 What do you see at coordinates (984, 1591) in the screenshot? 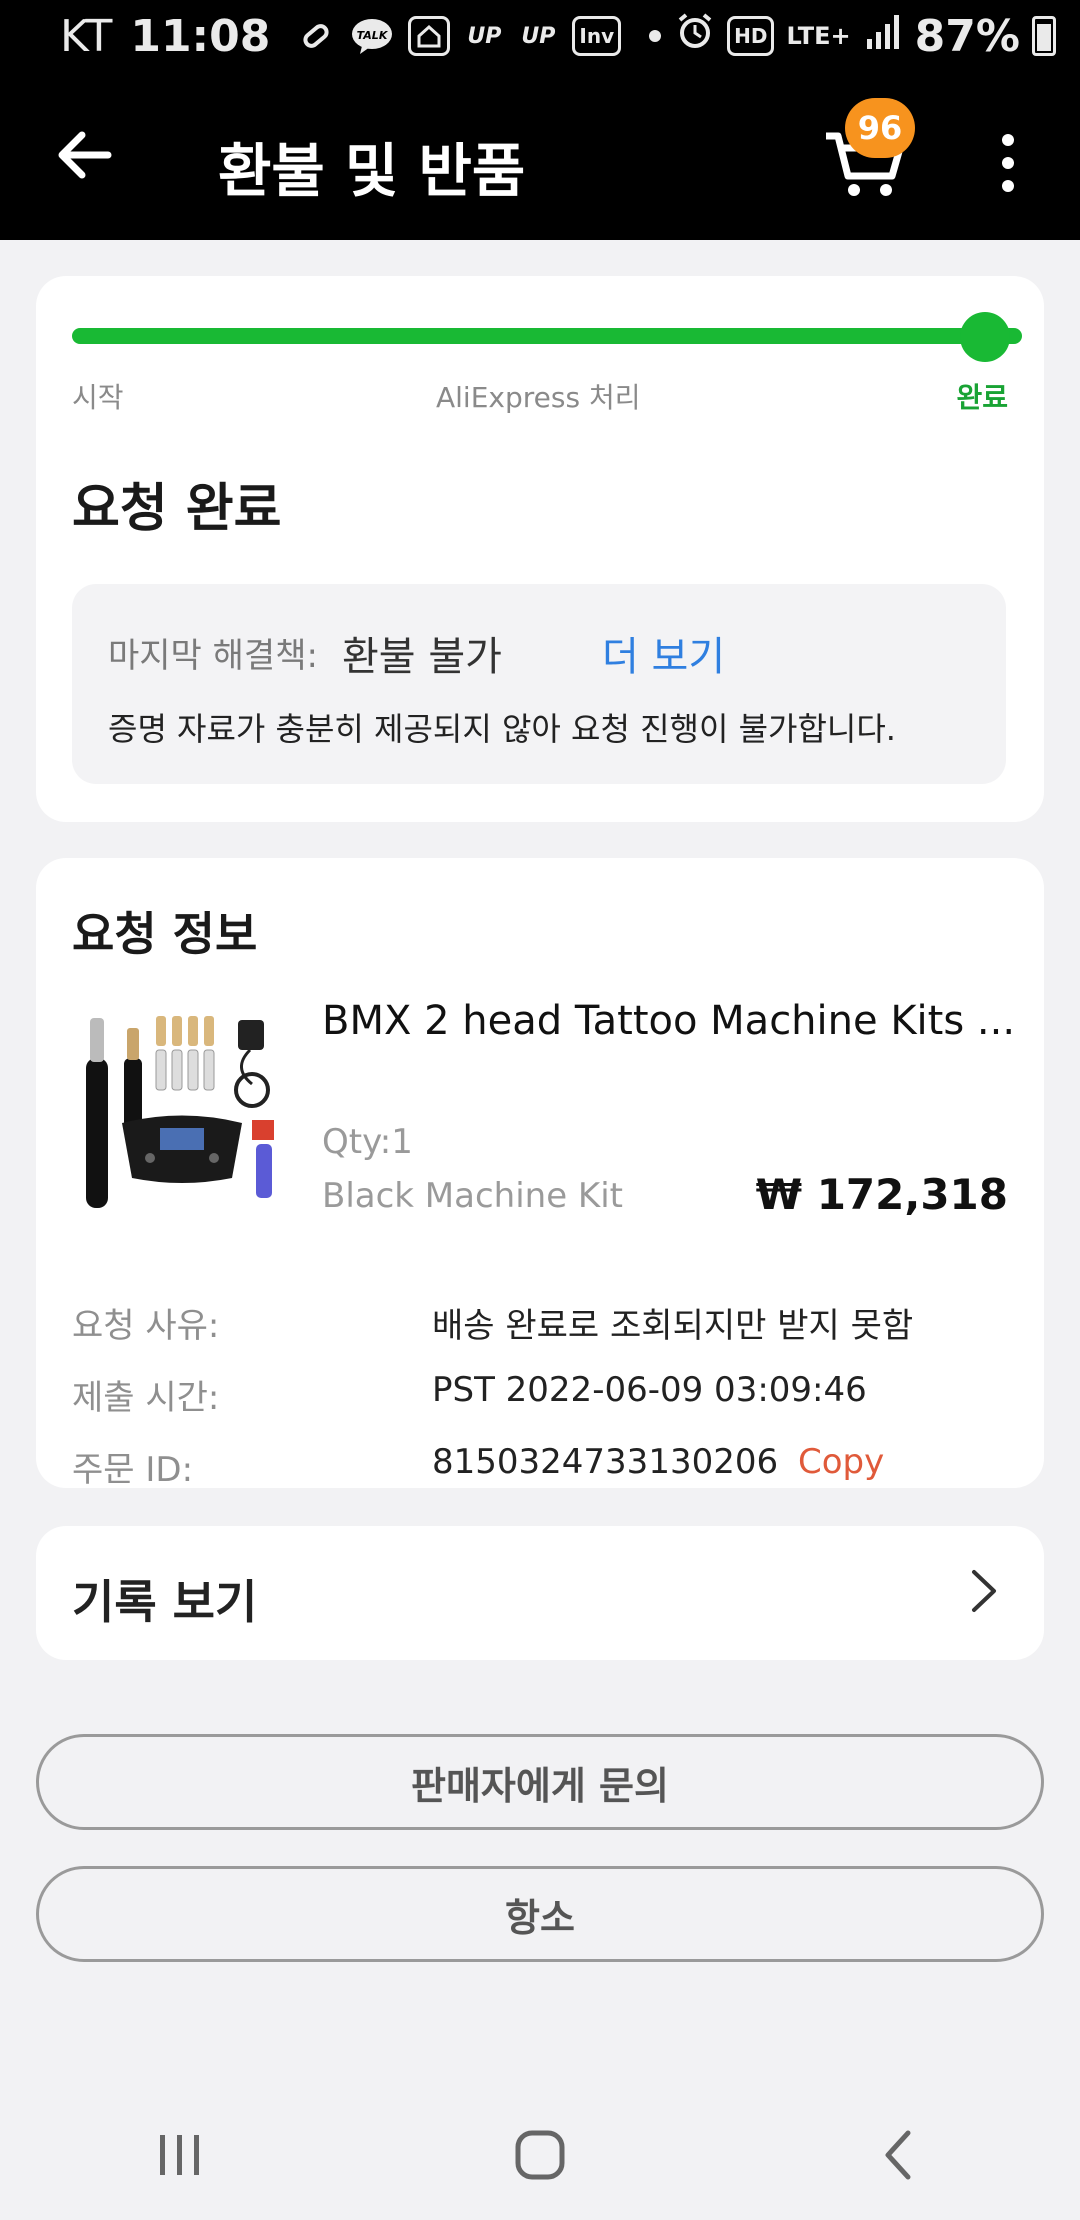
I see `chevron-right-icon` at bounding box center [984, 1591].